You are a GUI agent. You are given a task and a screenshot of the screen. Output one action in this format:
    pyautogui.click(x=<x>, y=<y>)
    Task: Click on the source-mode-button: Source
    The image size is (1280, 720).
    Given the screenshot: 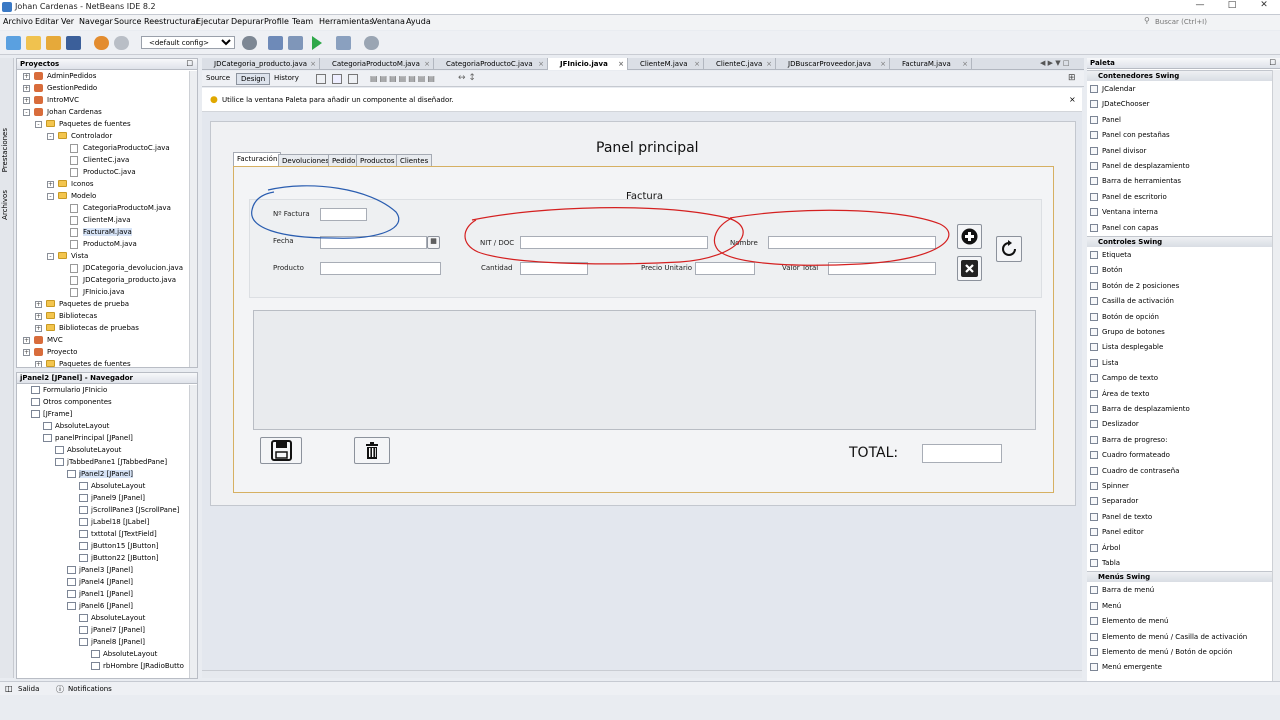 What is the action you would take?
    pyautogui.click(x=218, y=79)
    